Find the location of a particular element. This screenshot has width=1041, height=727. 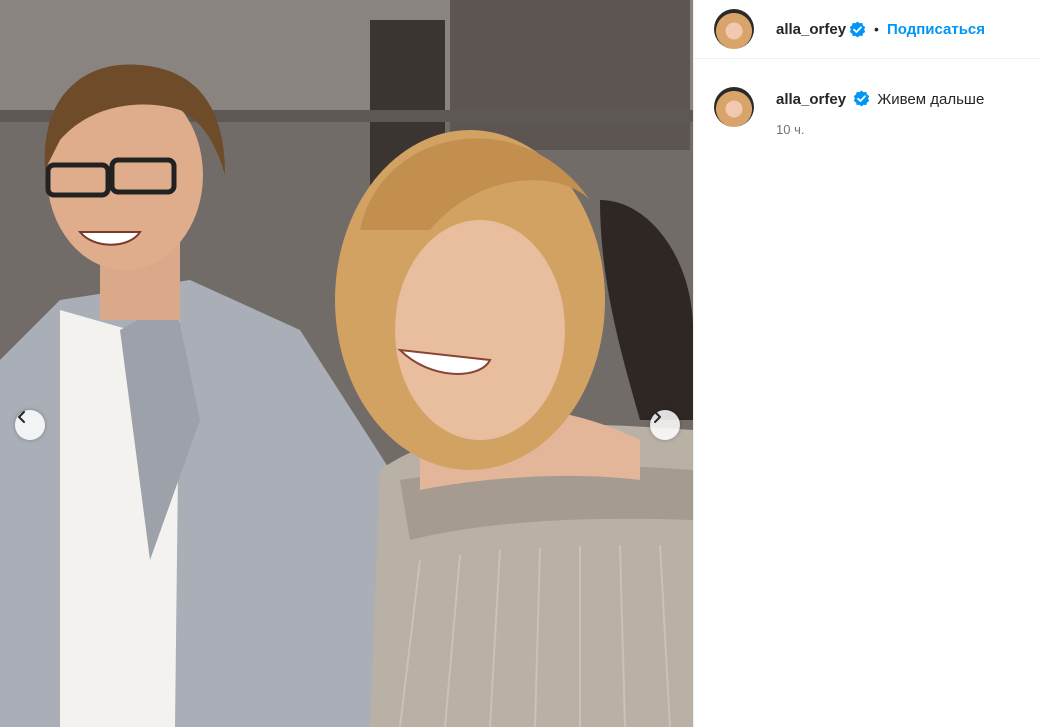

follow-button: Подписаться is located at coordinates (936, 29).